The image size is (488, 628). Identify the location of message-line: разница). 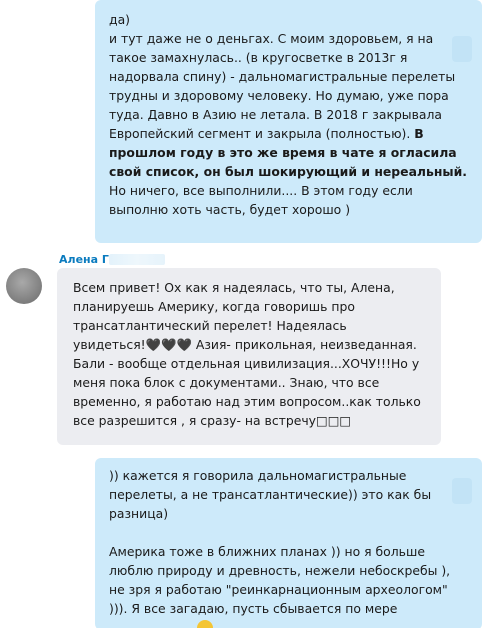
(139, 513).